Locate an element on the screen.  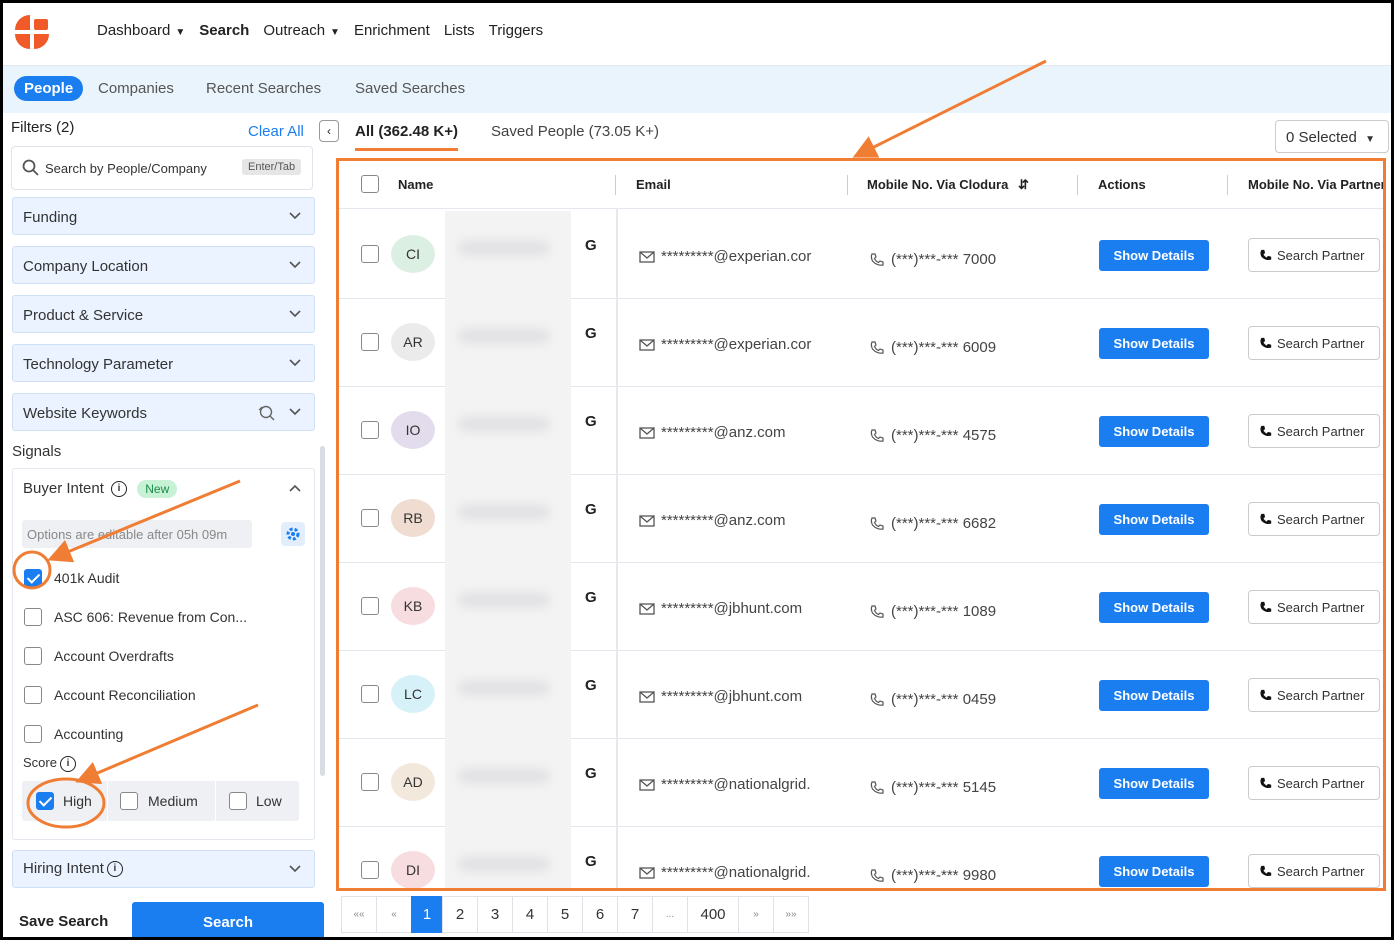
tab-all-people: All (362.48 K+) is located at coordinates (406, 137).